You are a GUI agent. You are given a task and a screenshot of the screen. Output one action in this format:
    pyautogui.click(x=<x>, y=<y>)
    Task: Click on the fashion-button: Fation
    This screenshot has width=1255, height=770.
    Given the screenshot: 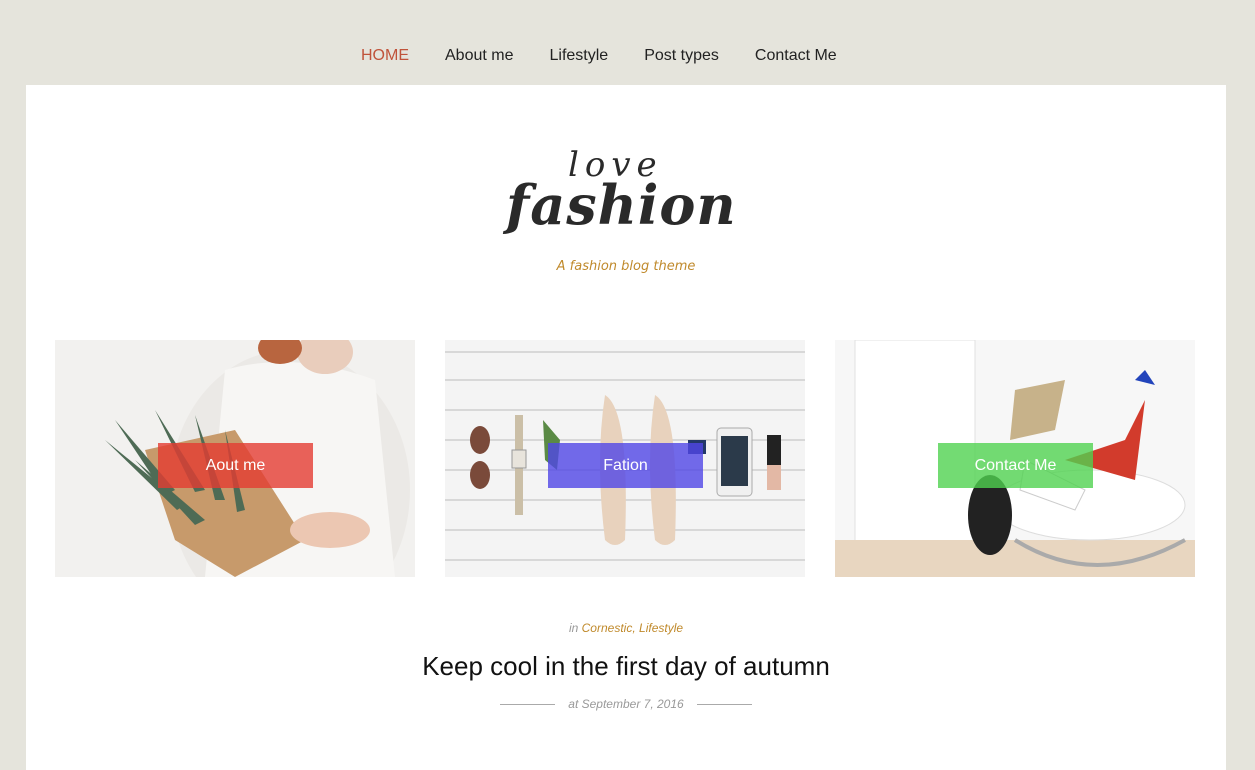 What is the action you would take?
    pyautogui.click(x=625, y=465)
    